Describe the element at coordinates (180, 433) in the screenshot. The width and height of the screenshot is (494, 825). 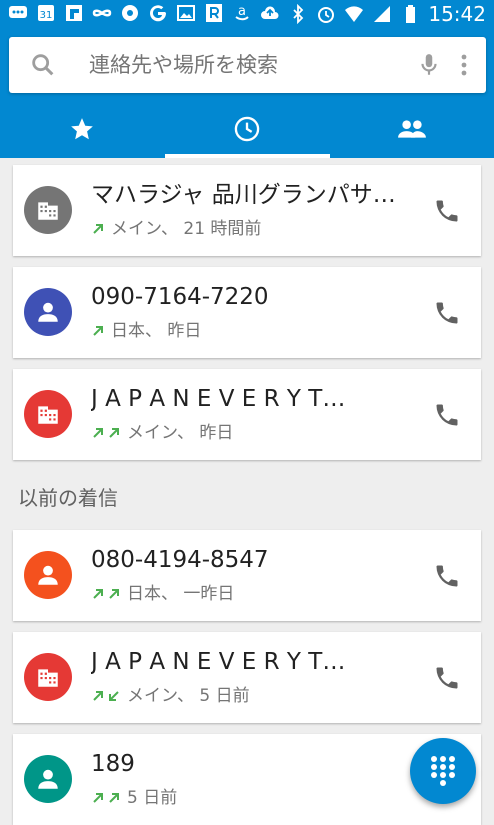
I see `call-detail-text: メイン、 昨日` at that location.